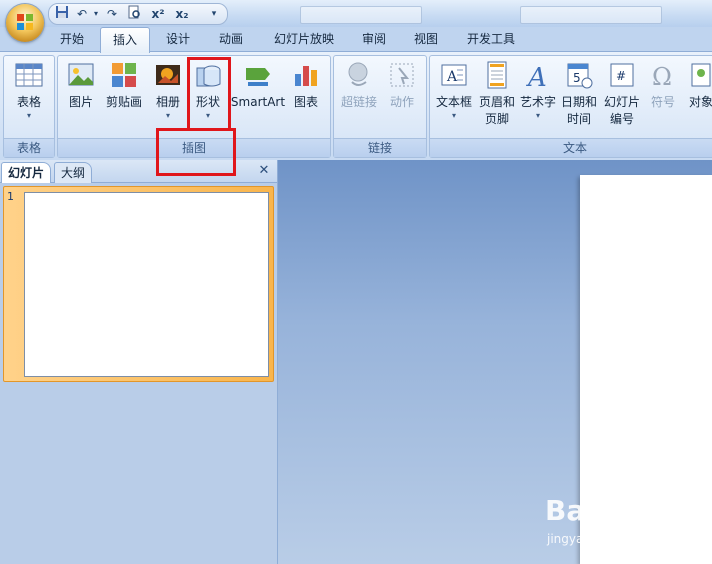 The width and height of the screenshot is (712, 564). I want to click on tab-outline: 大纲, so click(73, 172).